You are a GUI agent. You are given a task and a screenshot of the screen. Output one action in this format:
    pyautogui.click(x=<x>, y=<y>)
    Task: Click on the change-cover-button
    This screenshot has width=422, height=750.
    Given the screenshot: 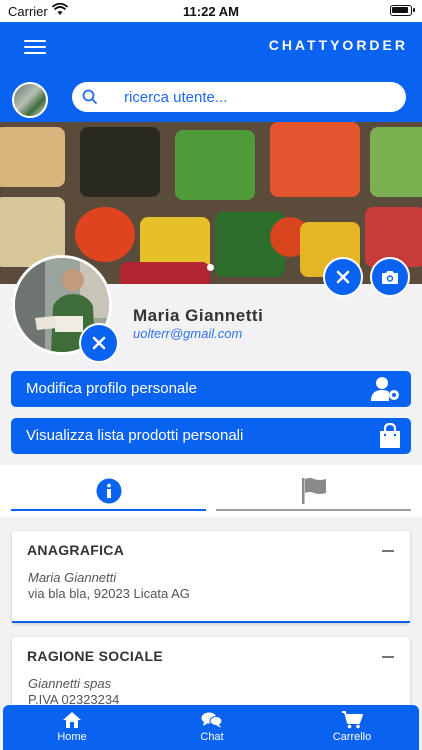 What is the action you would take?
    pyautogui.click(x=390, y=277)
    